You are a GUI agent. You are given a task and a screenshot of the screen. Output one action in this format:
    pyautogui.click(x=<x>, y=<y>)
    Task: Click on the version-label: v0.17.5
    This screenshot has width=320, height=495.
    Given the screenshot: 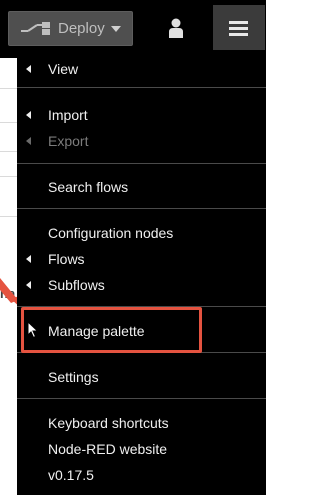 What is the action you would take?
    pyautogui.click(x=71, y=475)
    